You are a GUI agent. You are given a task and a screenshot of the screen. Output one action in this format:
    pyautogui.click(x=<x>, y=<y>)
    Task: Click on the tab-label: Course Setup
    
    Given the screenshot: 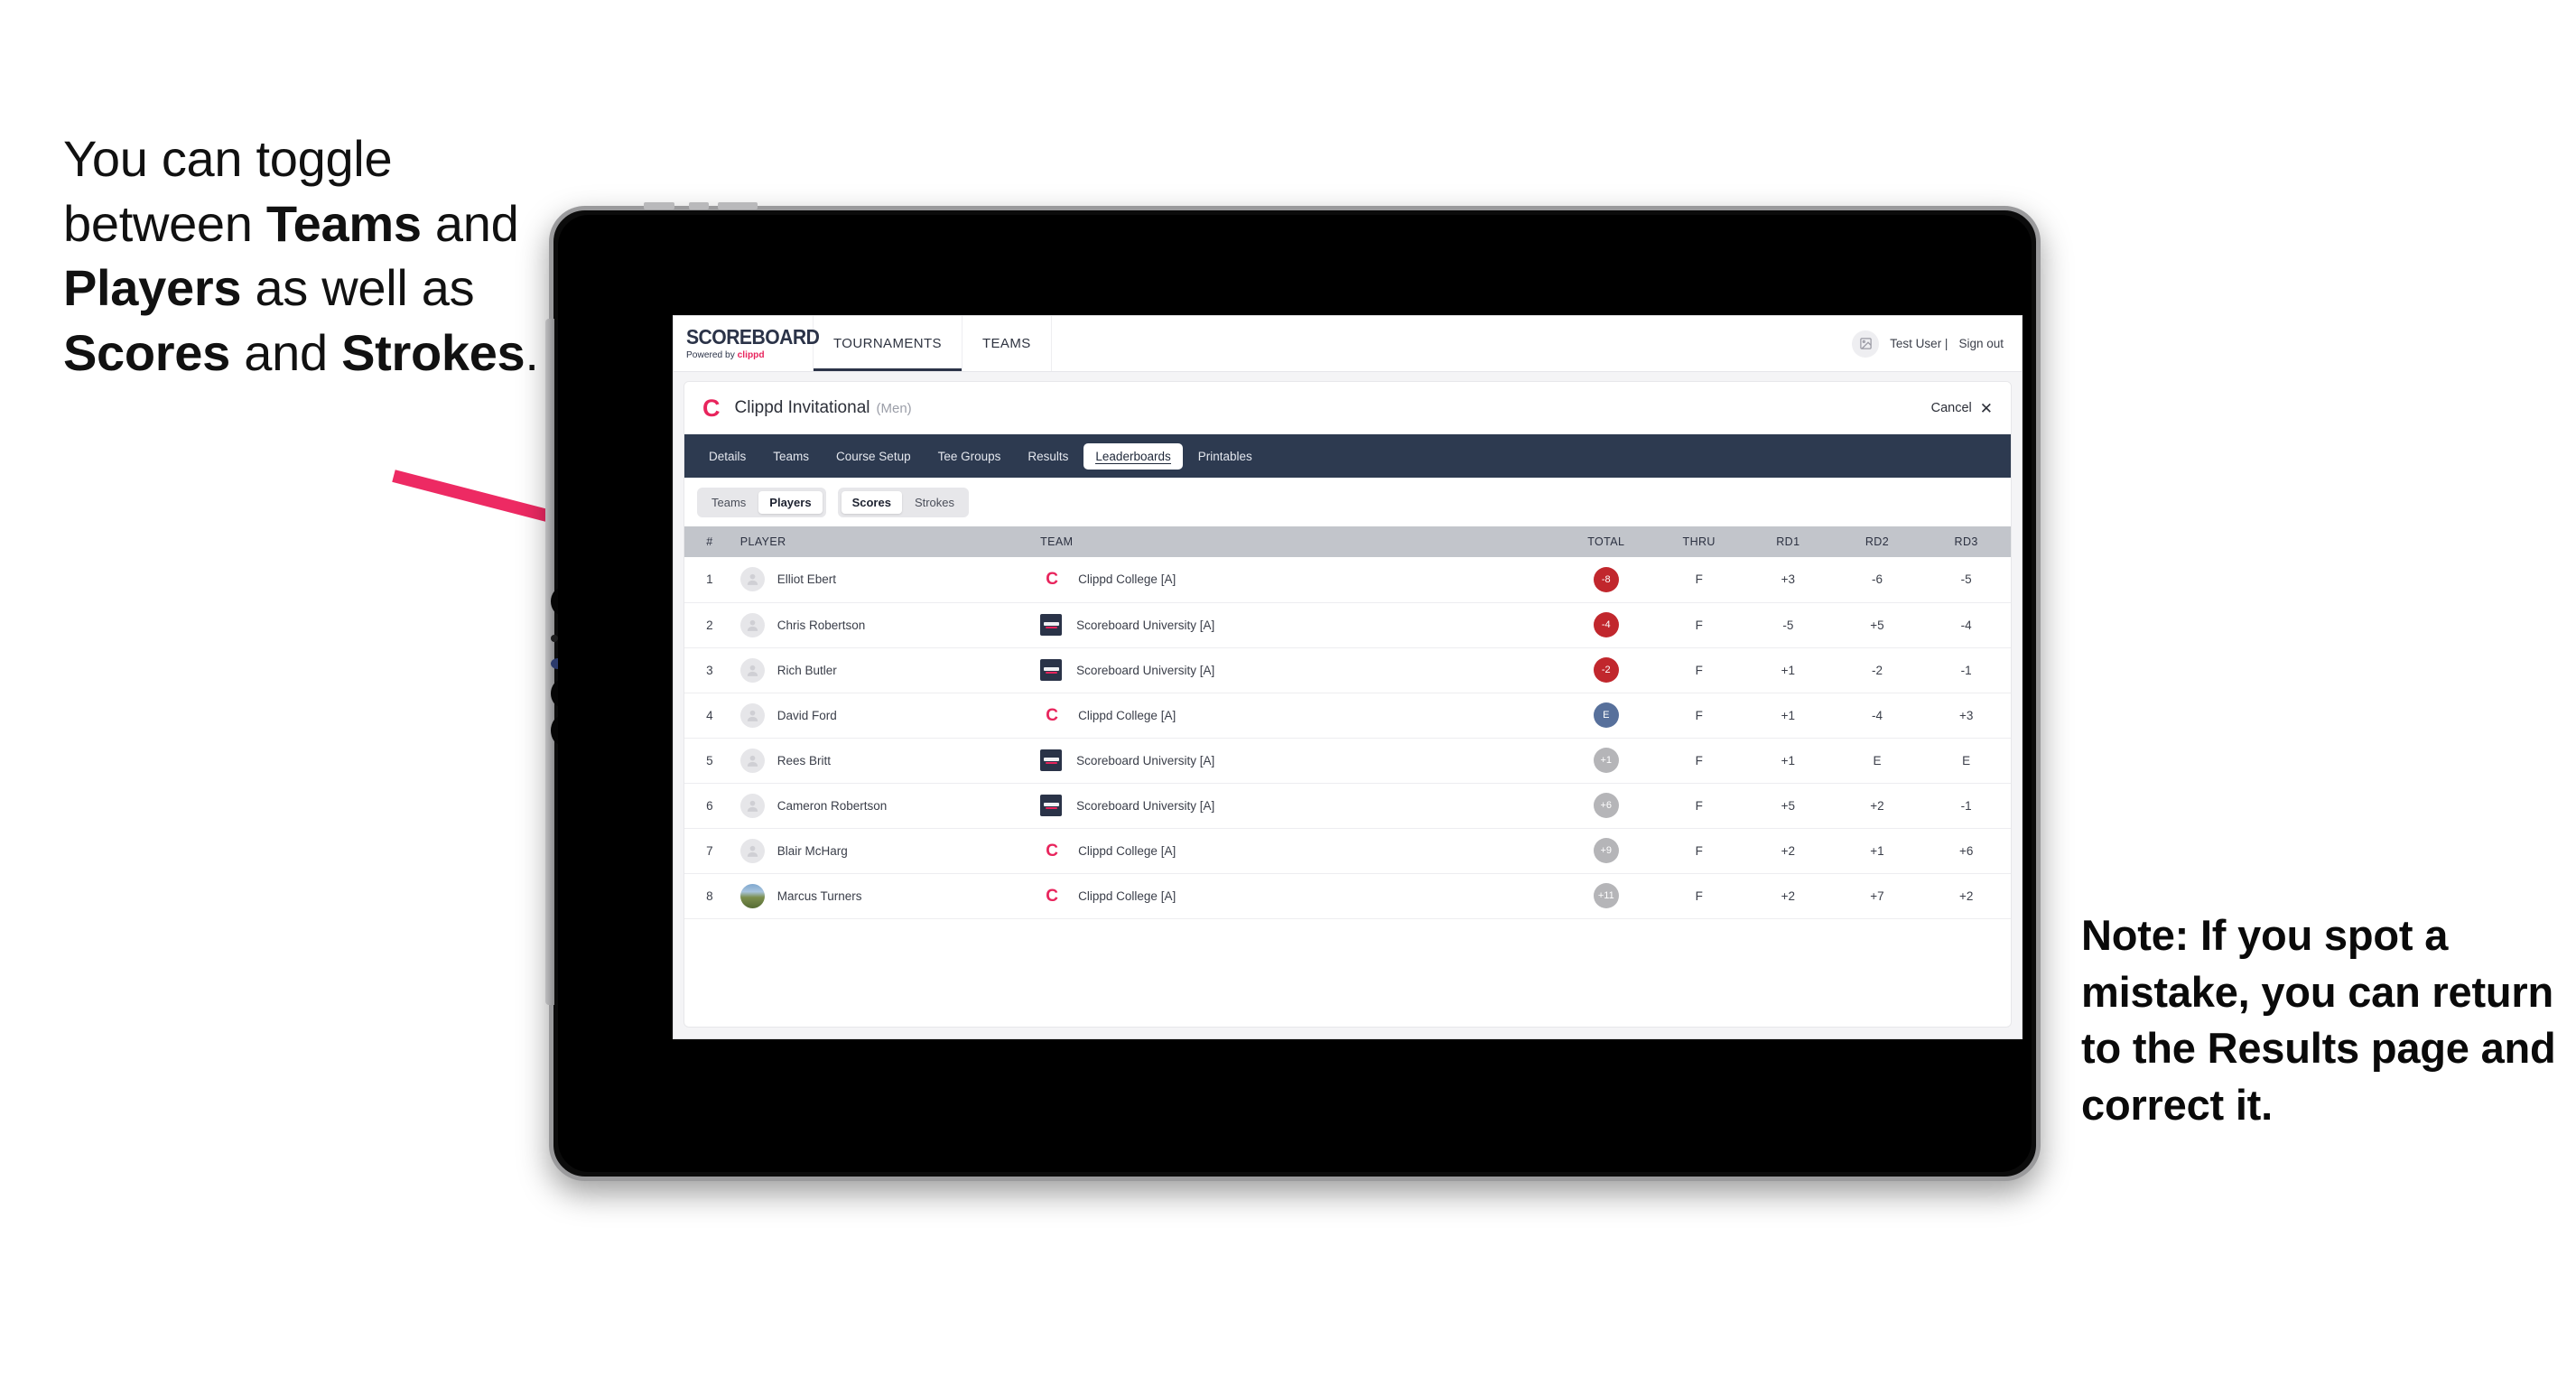 What is the action you would take?
    pyautogui.click(x=873, y=456)
    